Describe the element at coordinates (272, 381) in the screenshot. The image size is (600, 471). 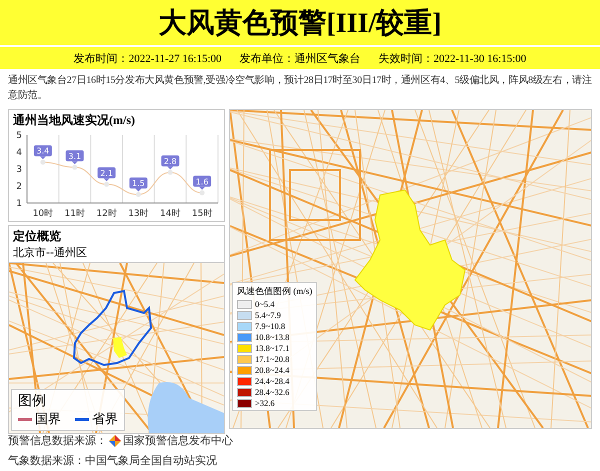
I see `legend-label: 24.4~28.4` at that location.